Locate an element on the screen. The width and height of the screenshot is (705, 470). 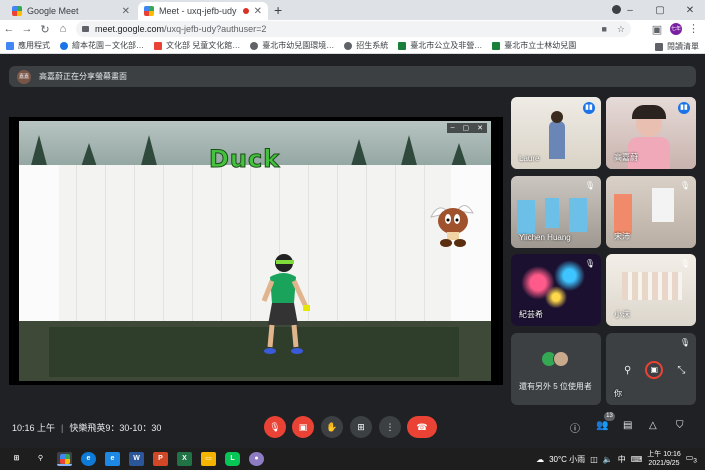
volume-icon: 🔈 is located at coordinates (608, 459).